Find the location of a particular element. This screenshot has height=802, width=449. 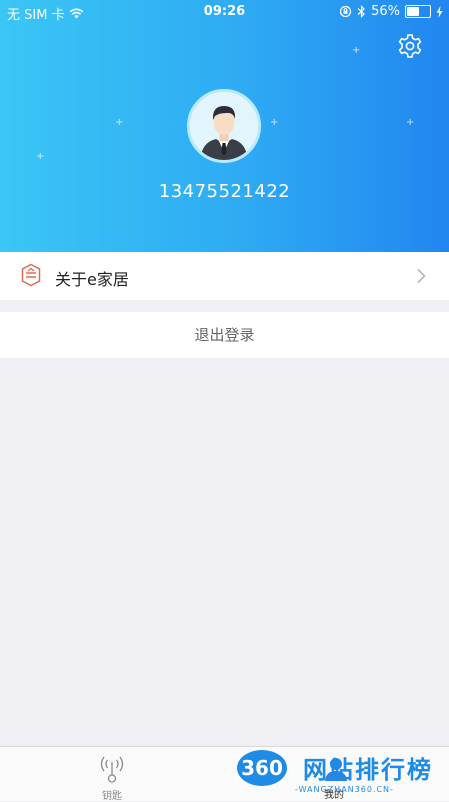

bluetooth-icon is located at coordinates (361, 11).